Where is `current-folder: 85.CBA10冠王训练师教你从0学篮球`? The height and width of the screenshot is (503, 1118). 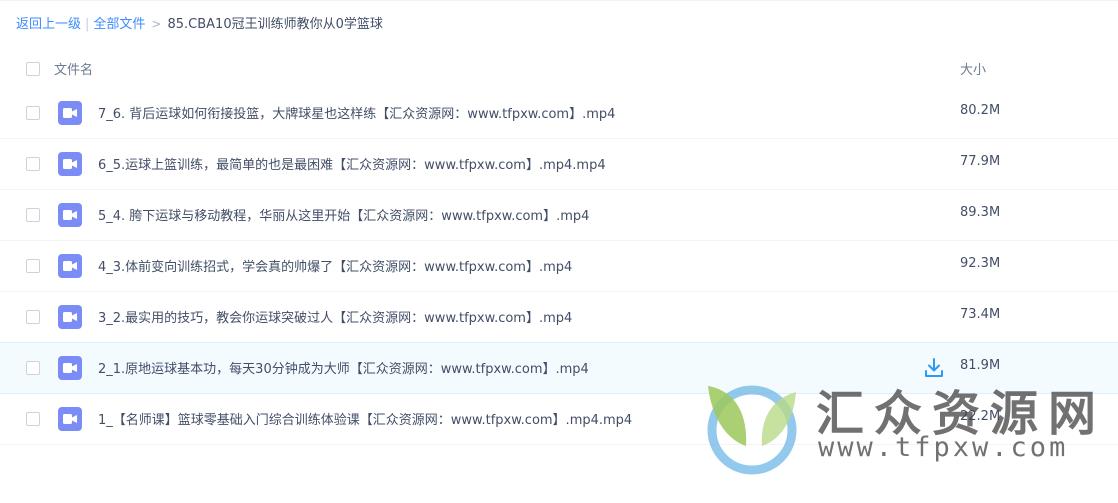 current-folder: 85.CBA10冠王训练师教你从0学篮球 is located at coordinates (275, 24).